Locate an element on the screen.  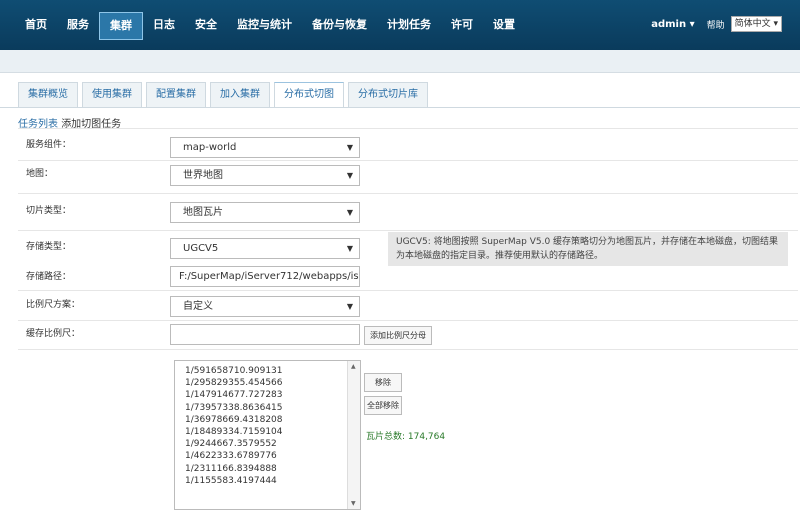
scale-scheme-select: 自定义 ▼ is located at coordinates (265, 306).